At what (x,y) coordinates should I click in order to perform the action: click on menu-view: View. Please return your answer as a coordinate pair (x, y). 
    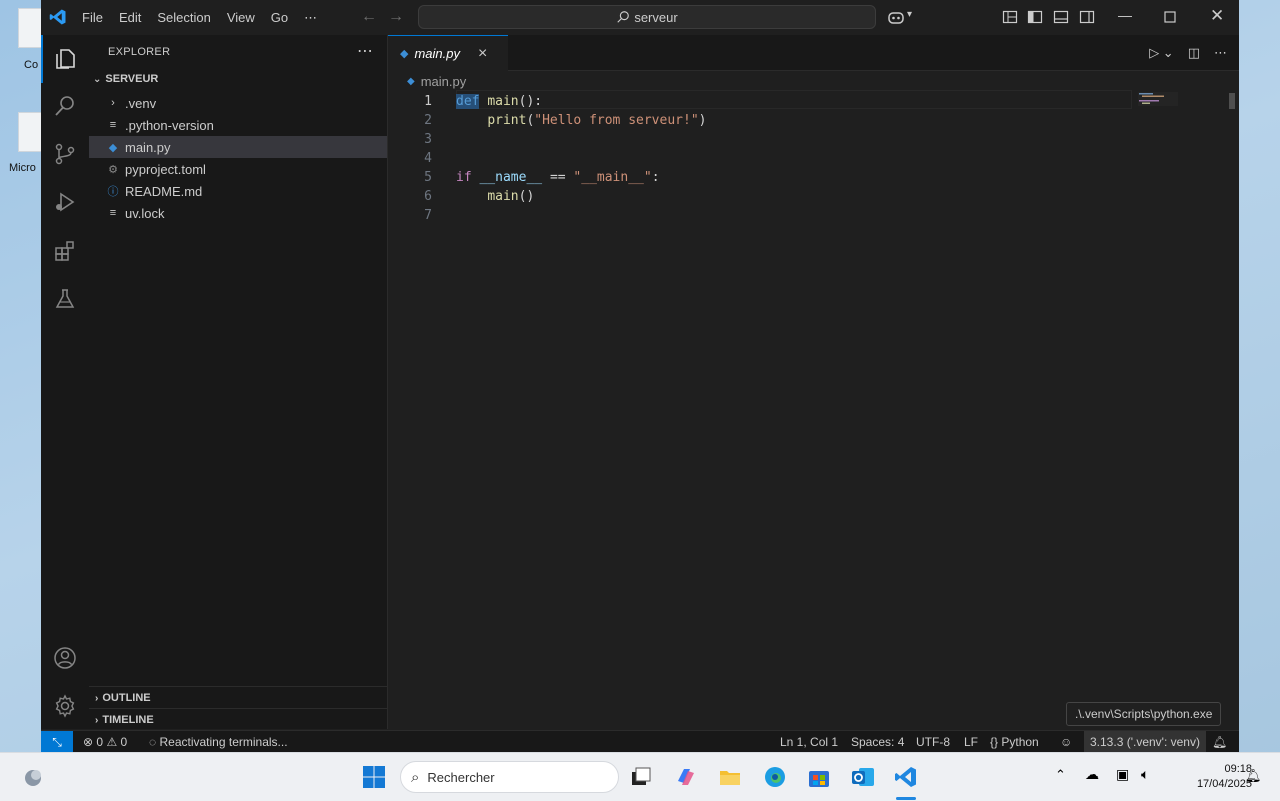
    Looking at the image, I should click on (241, 17).